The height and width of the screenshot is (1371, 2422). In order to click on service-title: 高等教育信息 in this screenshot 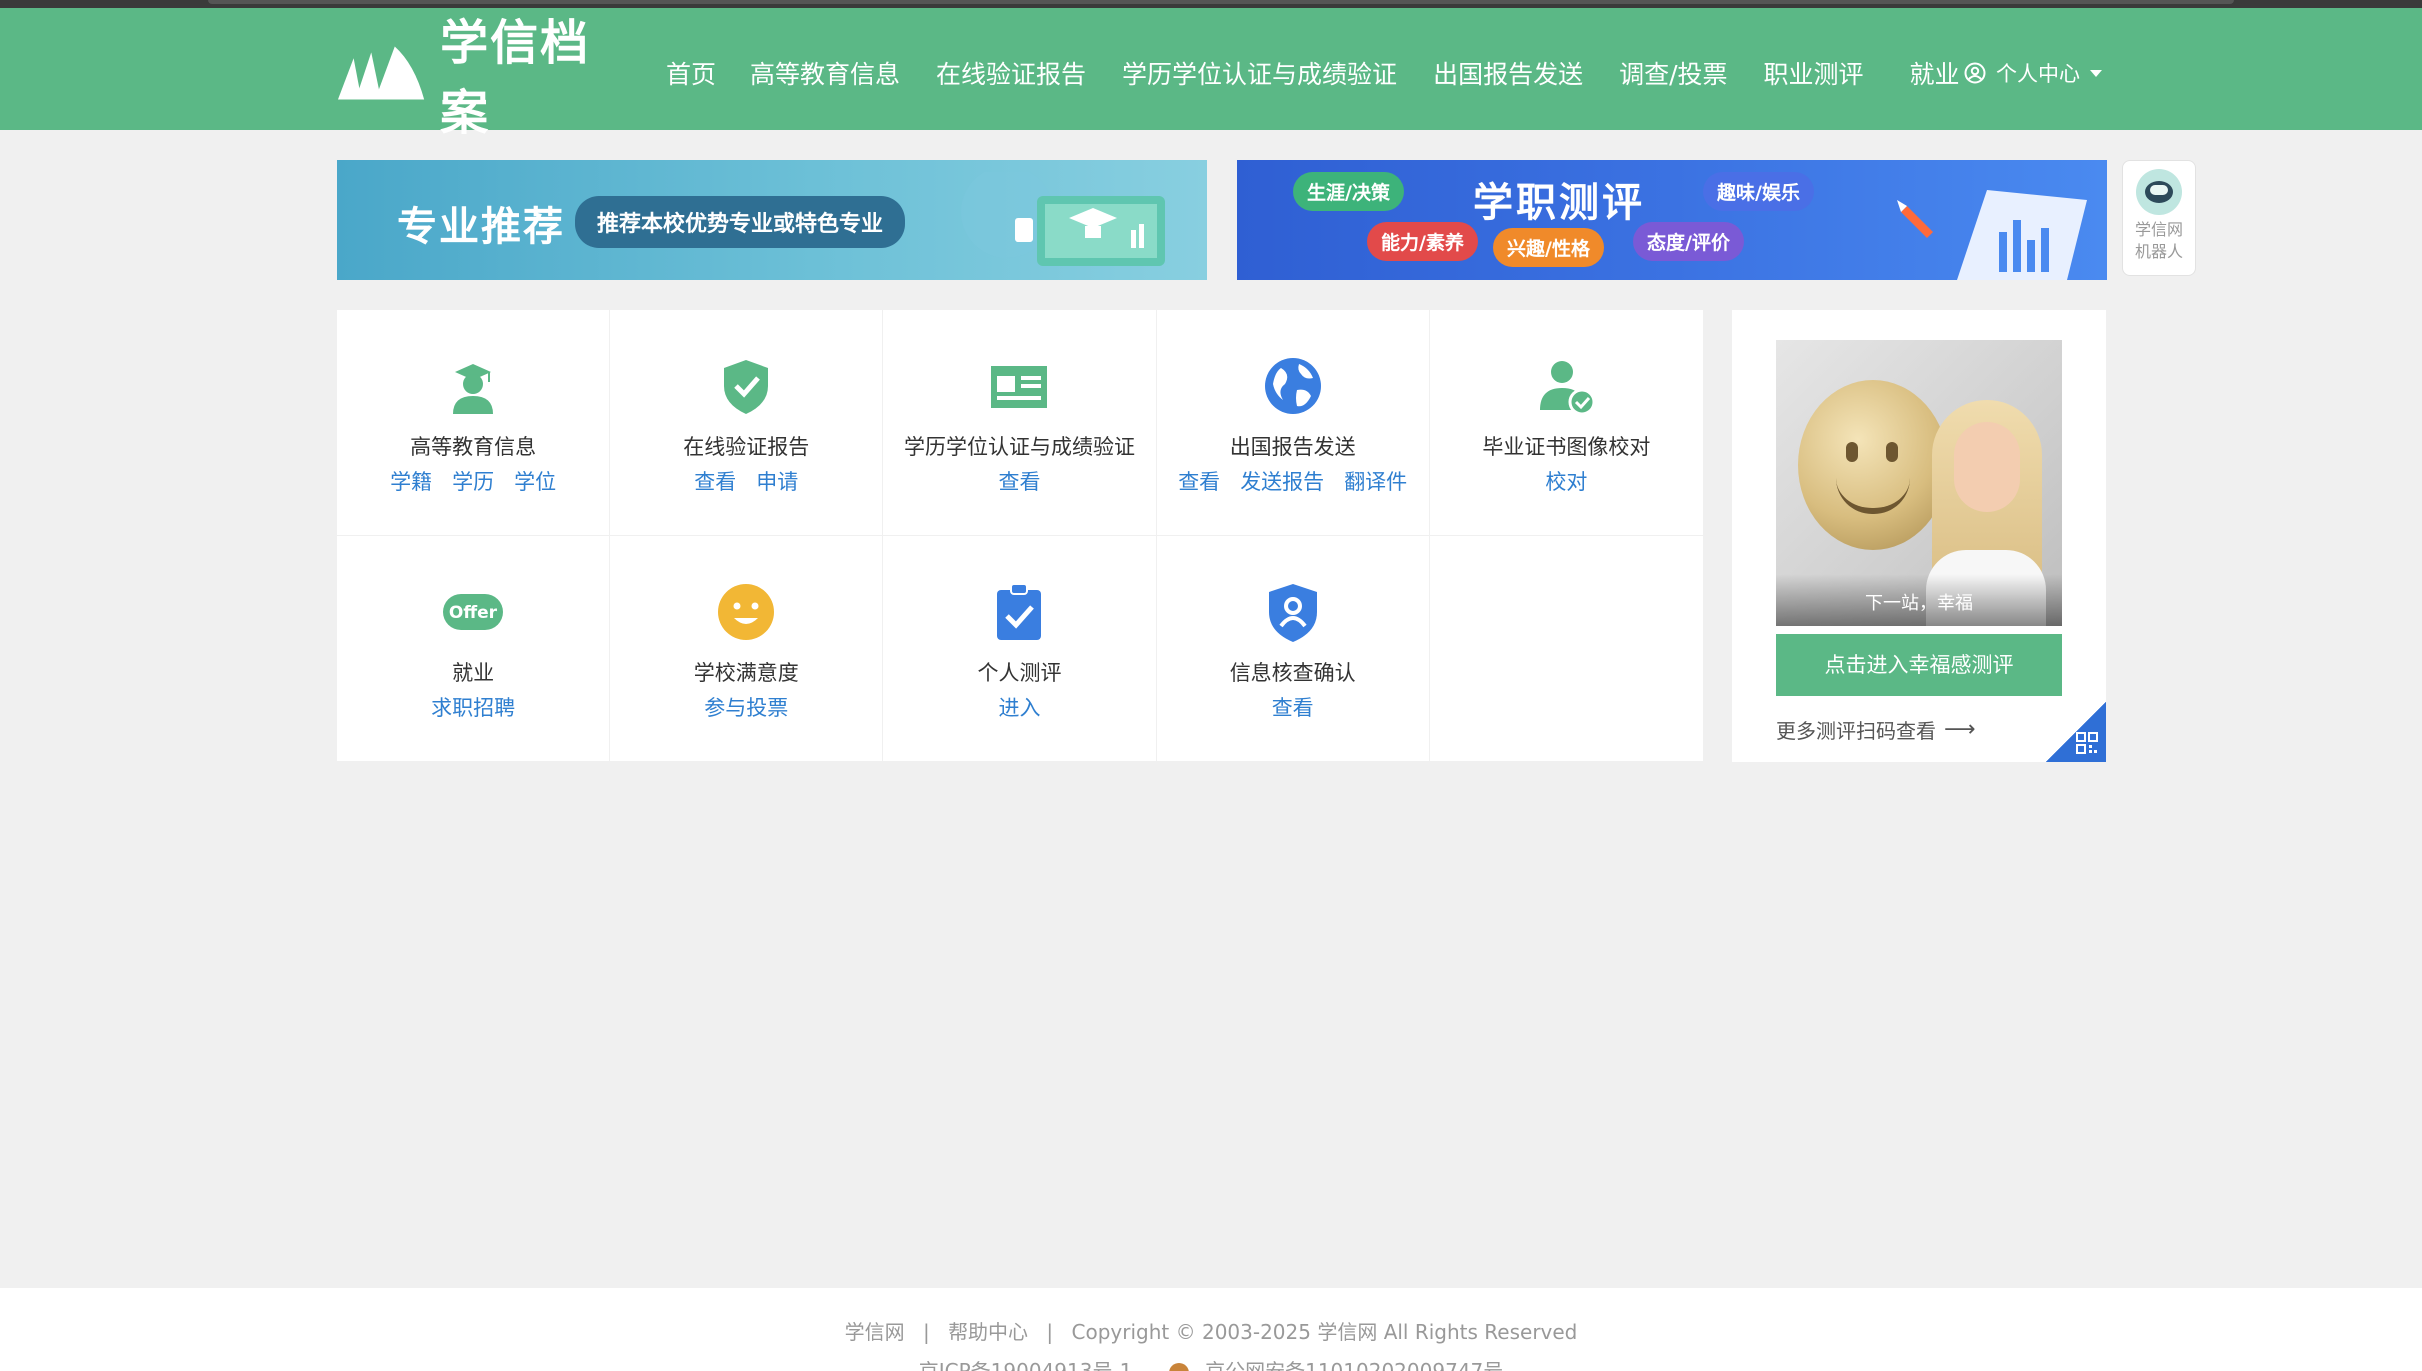, I will do `click(473, 447)`.